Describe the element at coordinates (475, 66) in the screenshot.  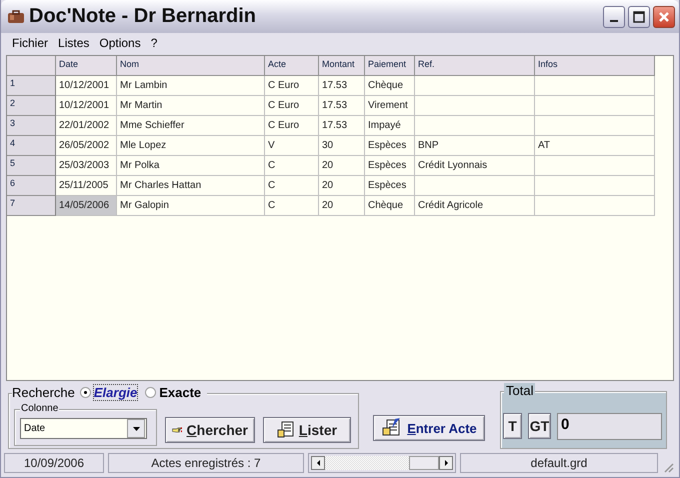
I see `column-header: Ref.` at that location.